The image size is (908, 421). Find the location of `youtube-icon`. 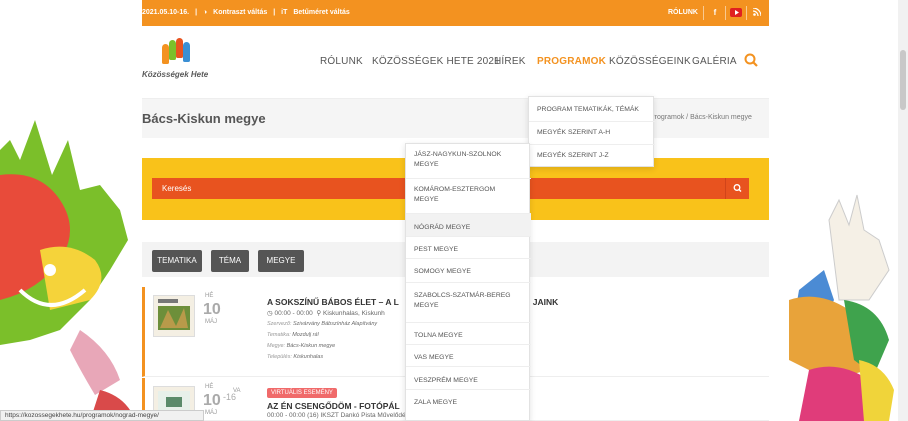

youtube-icon is located at coordinates (736, 12).